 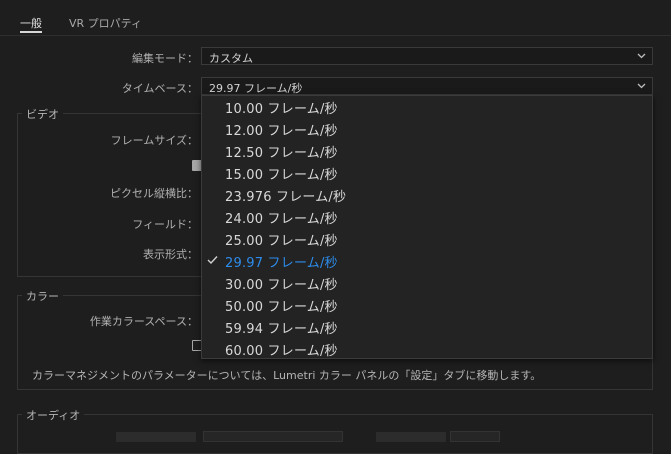 What do you see at coordinates (335, 35) in the screenshot?
I see `tab-divider` at bounding box center [335, 35].